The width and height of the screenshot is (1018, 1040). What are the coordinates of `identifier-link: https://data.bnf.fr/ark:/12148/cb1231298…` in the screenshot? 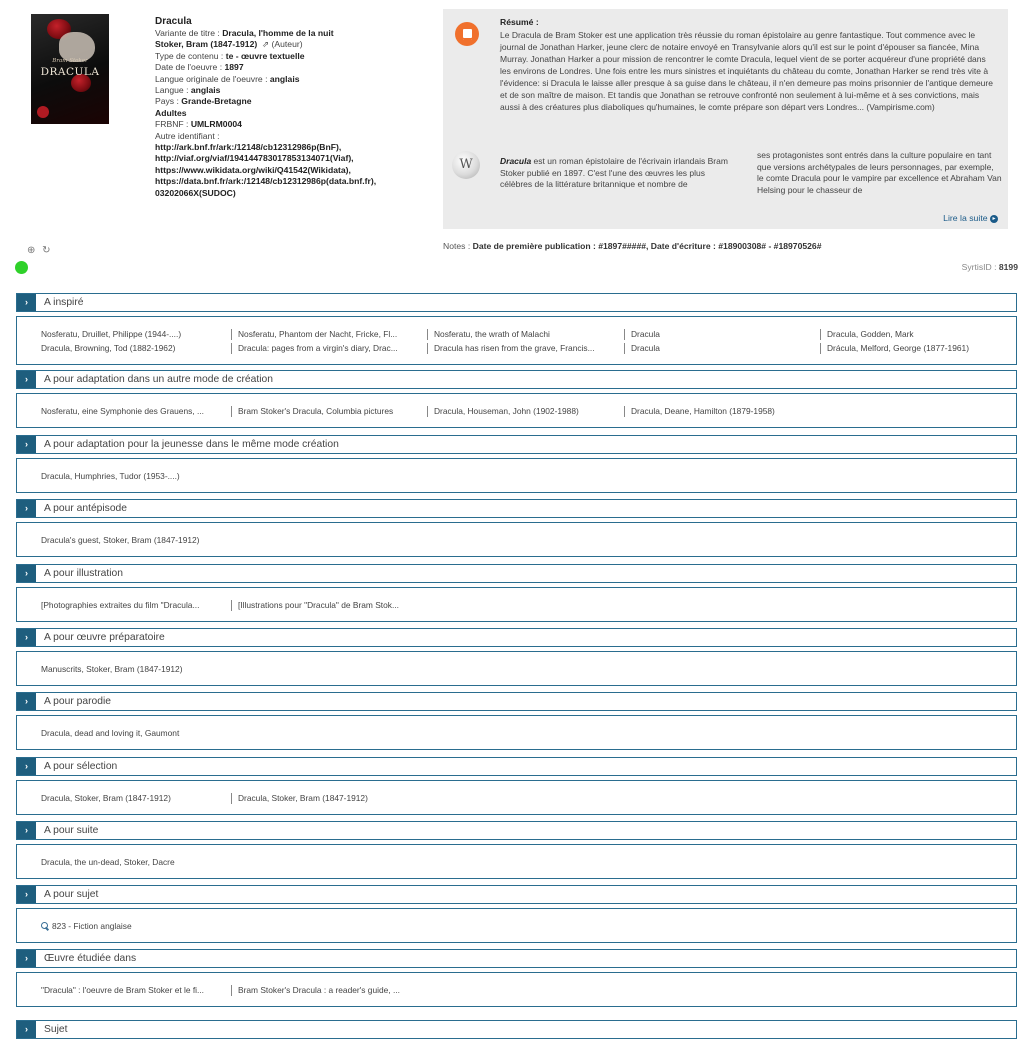 It's located at (287, 181).